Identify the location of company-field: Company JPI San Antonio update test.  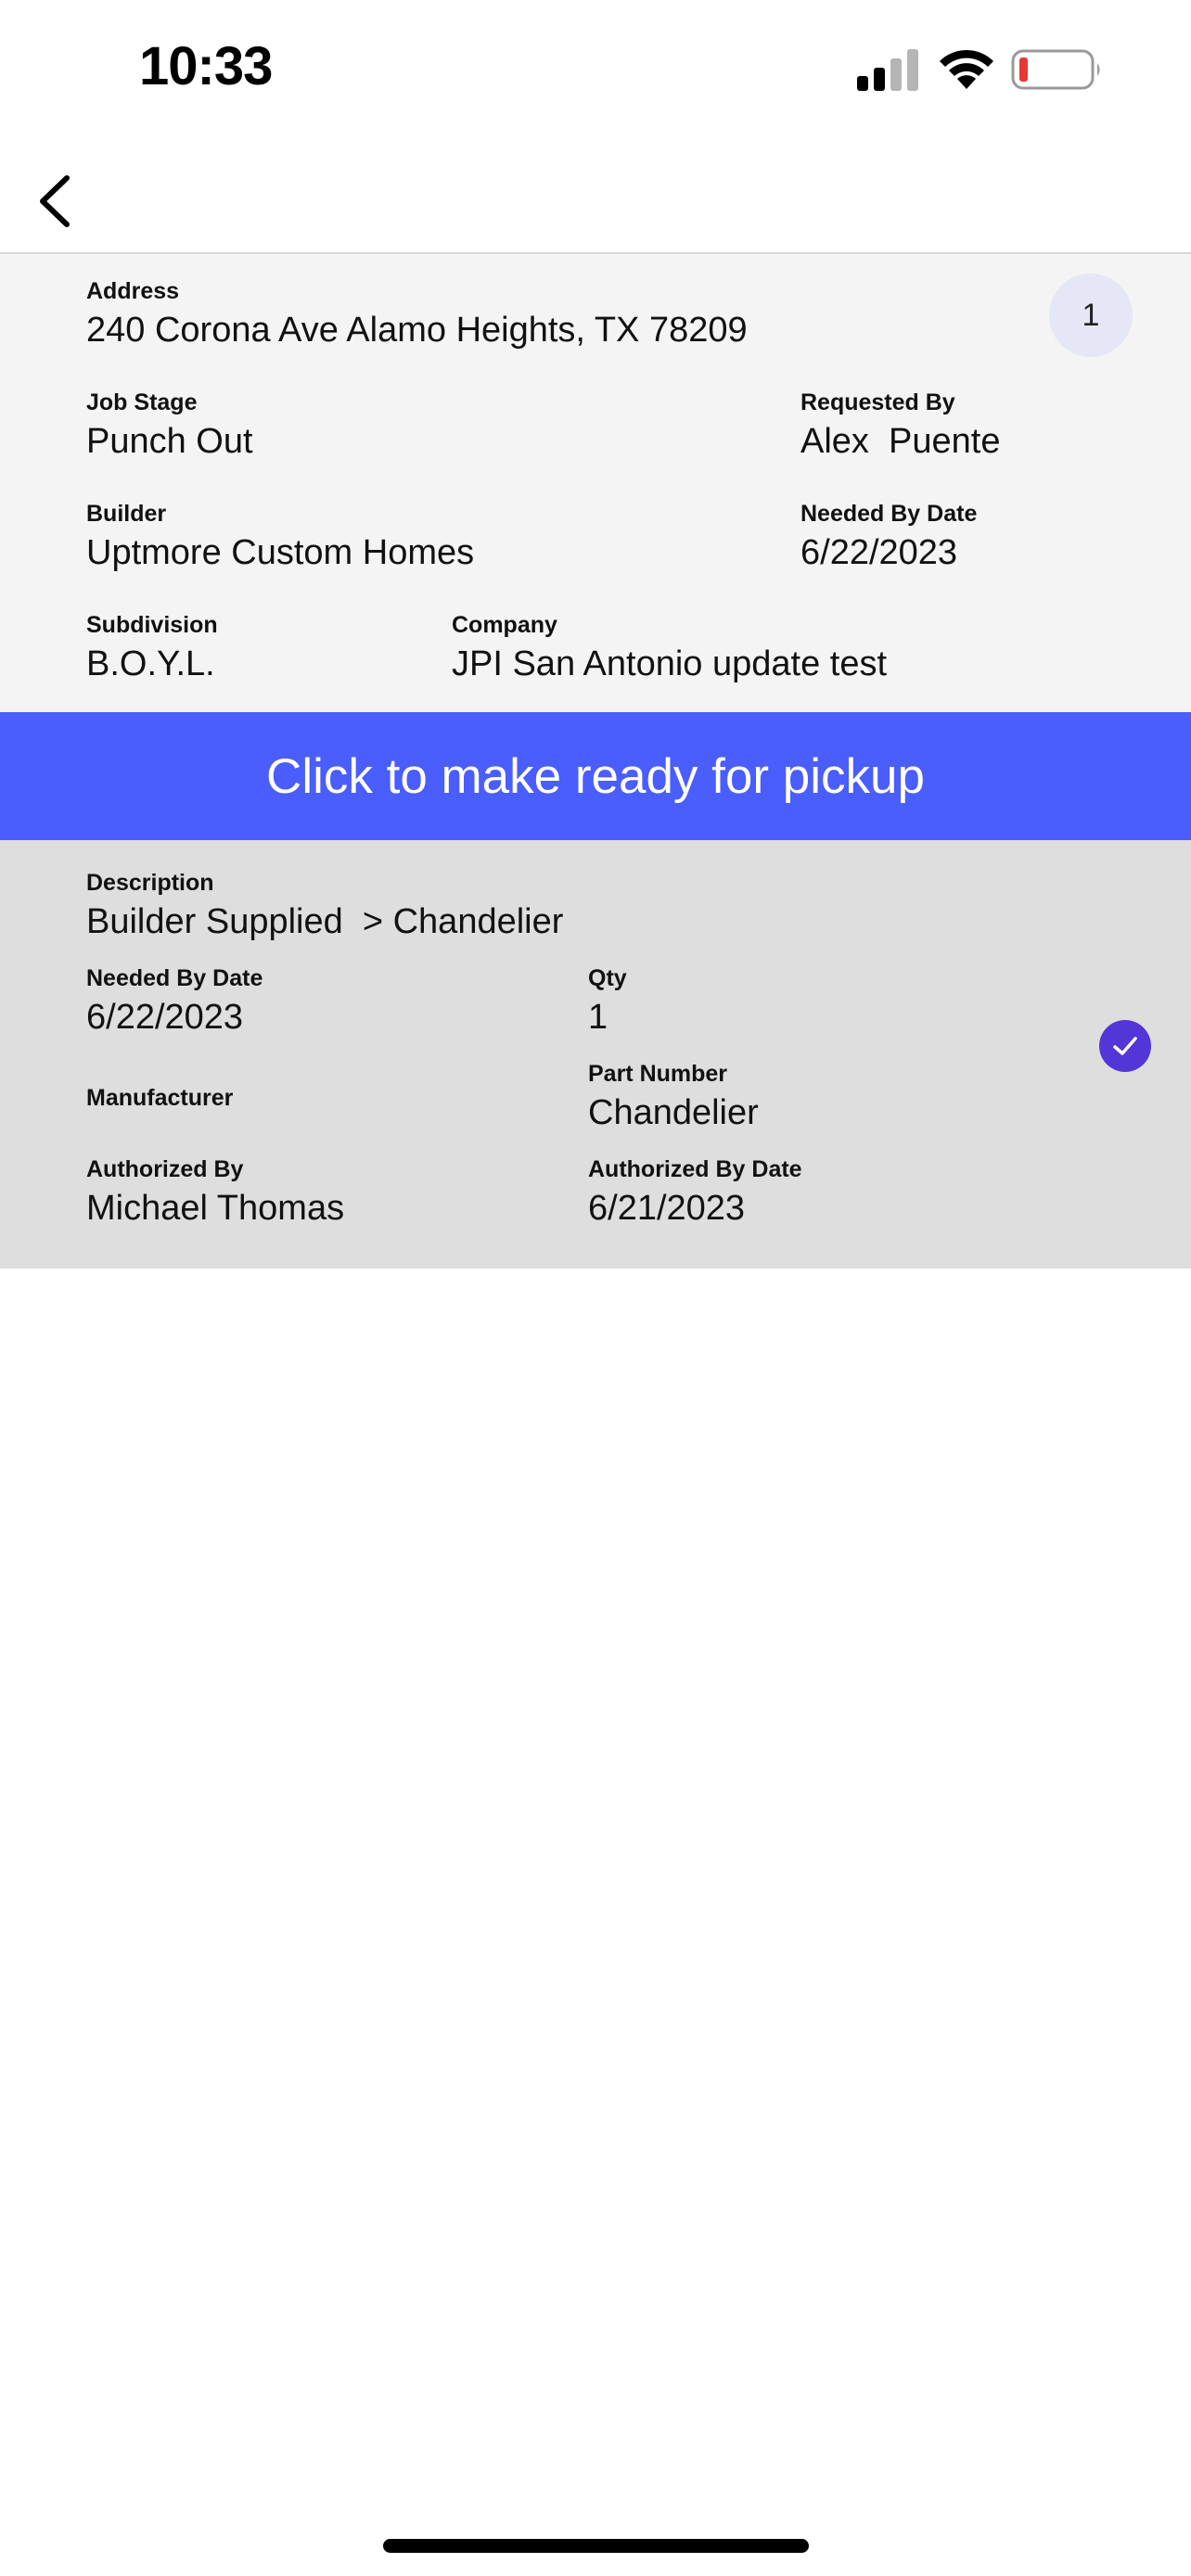
(669, 648).